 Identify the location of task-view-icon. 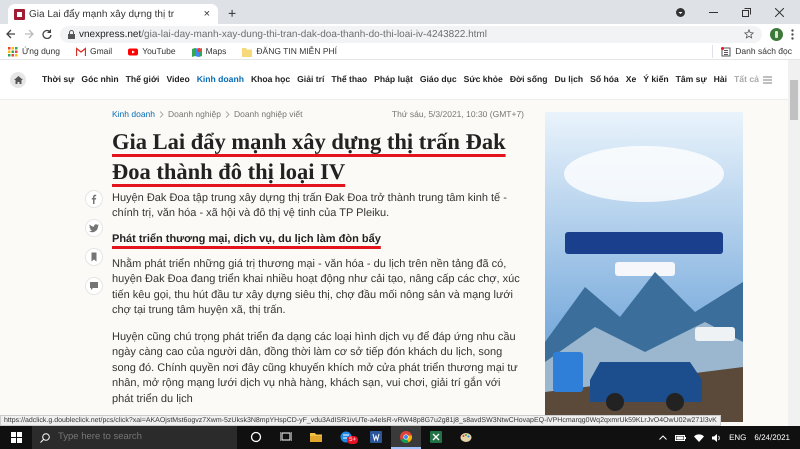
(286, 436).